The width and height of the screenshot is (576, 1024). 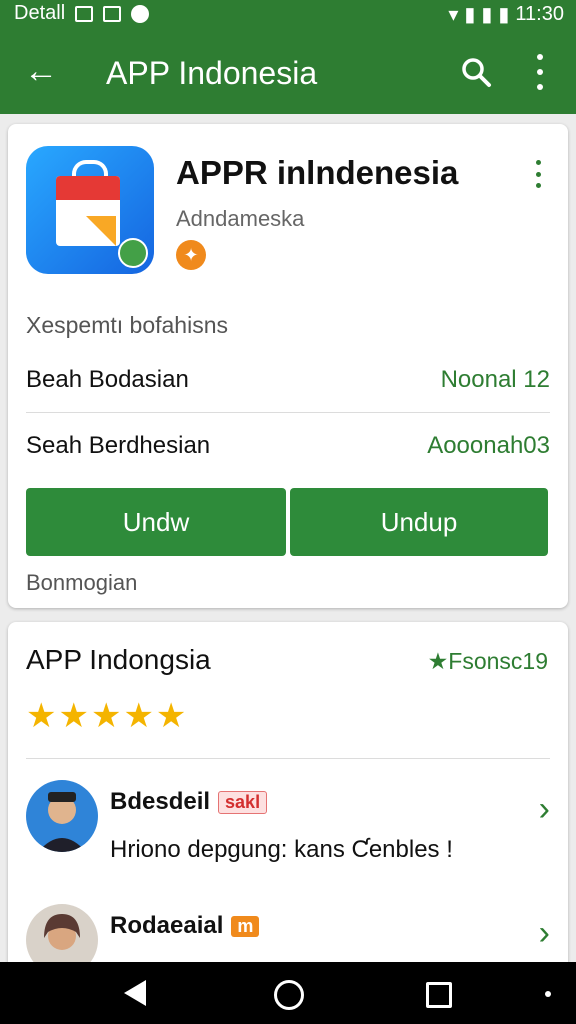 I want to click on mail-notification-icon, so click(x=112, y=13).